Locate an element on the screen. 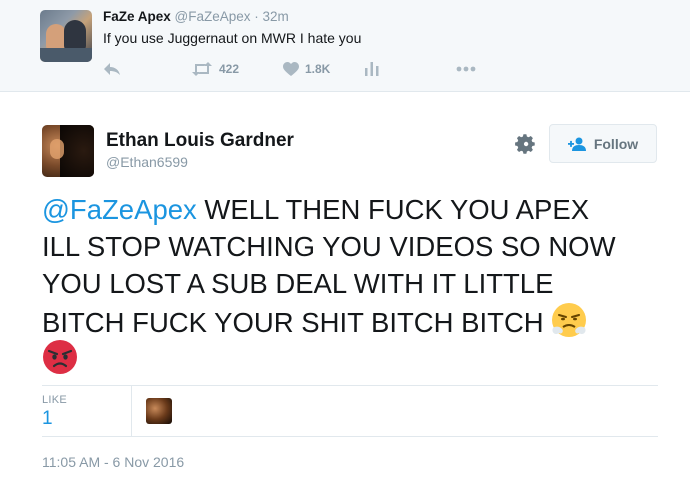  heart-icon is located at coordinates (291, 68).